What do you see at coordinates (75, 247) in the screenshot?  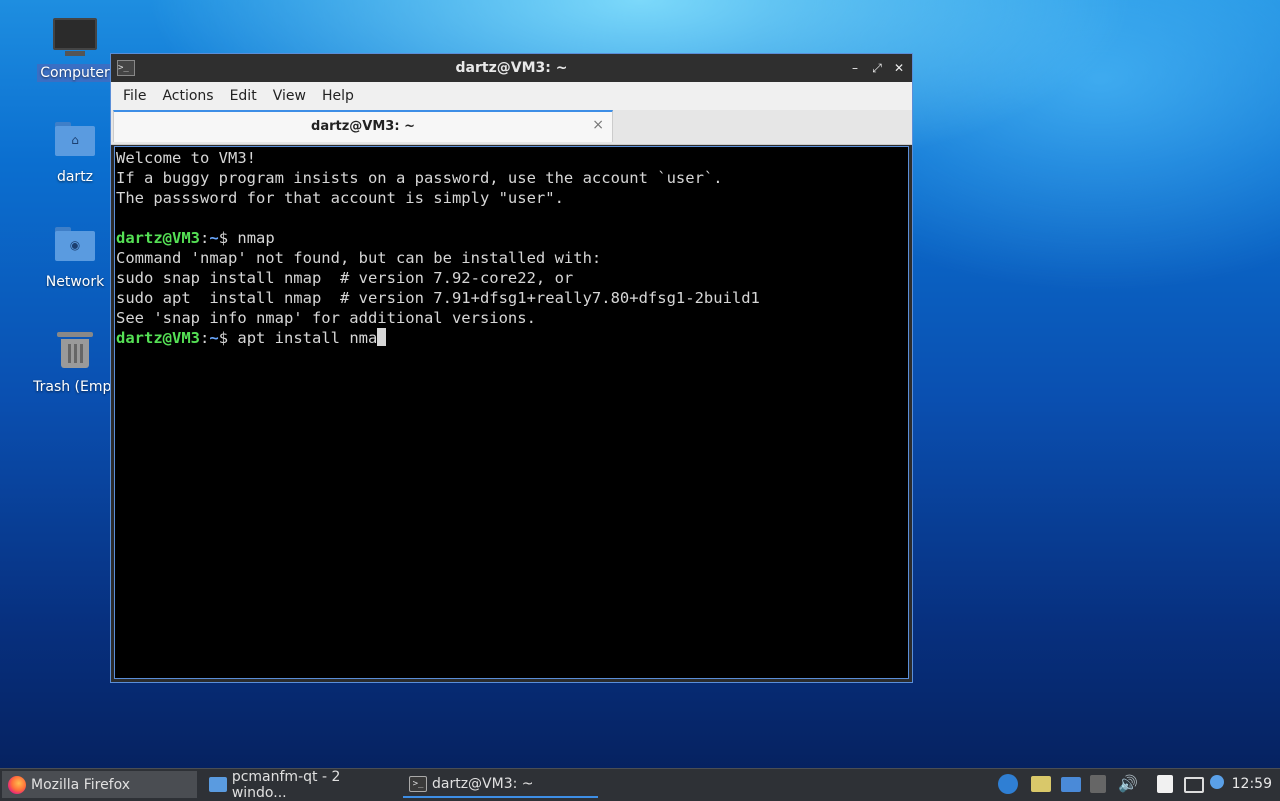 I see `network-folder-icon: ◉` at bounding box center [75, 247].